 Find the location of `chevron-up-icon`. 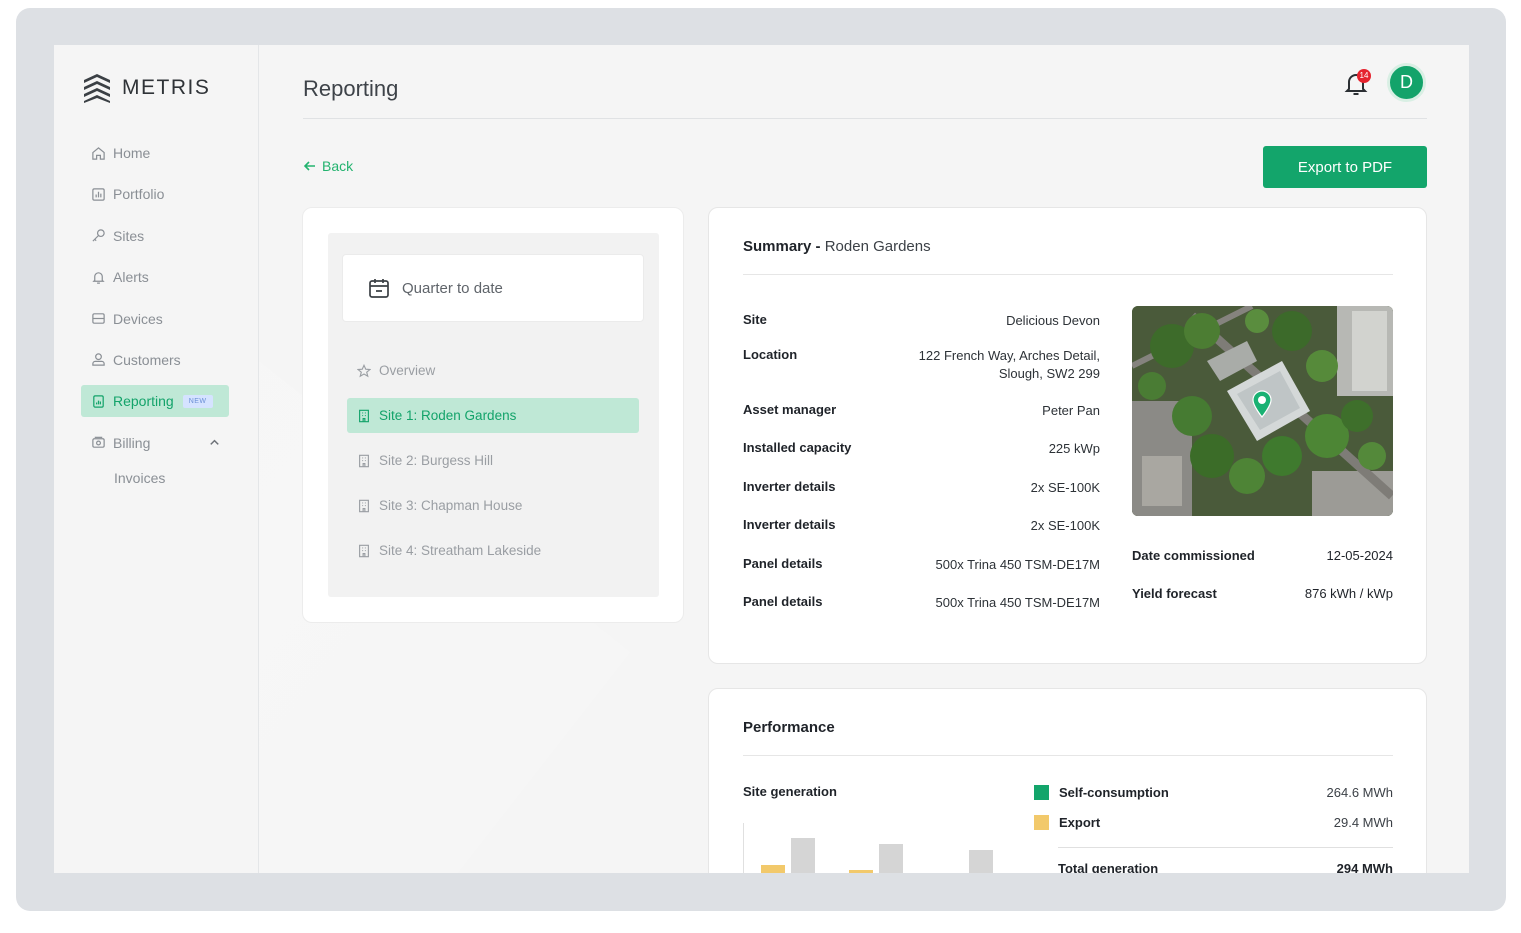

chevron-up-icon is located at coordinates (214, 442).